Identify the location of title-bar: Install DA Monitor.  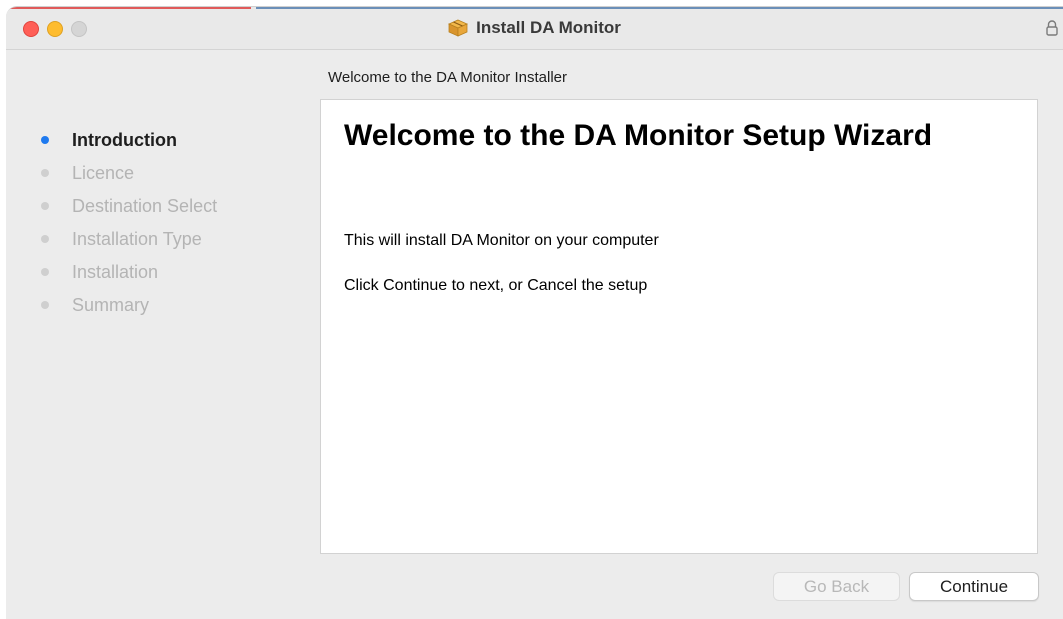
(534, 28).